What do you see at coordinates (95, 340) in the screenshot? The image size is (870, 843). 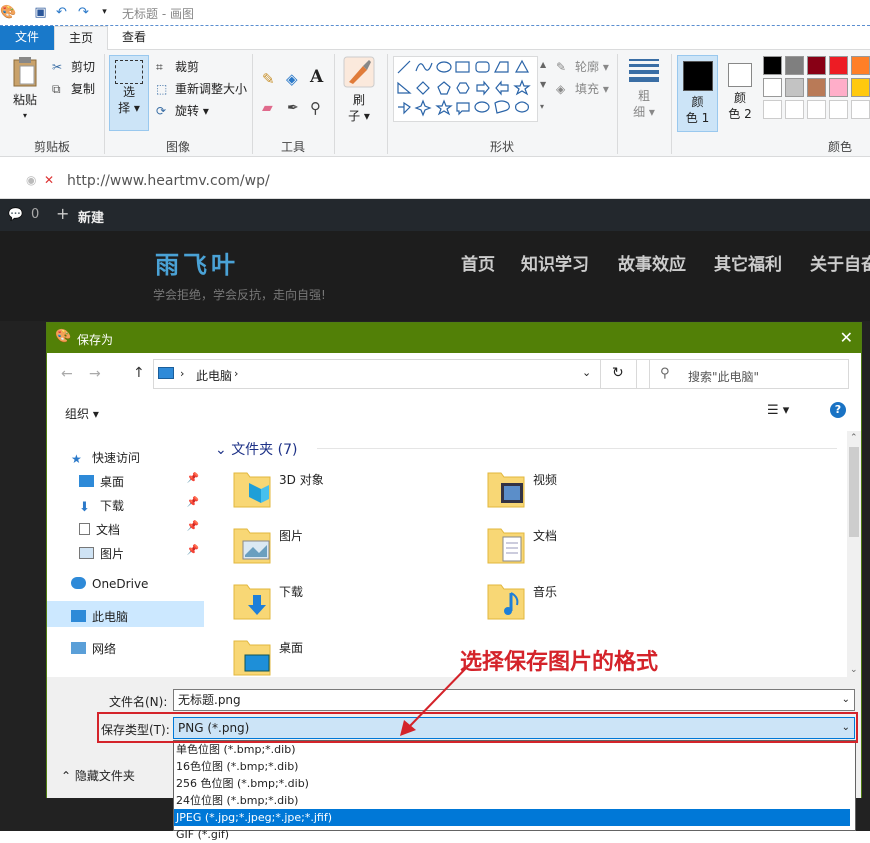 I see `dialog-title: 保存为` at bounding box center [95, 340].